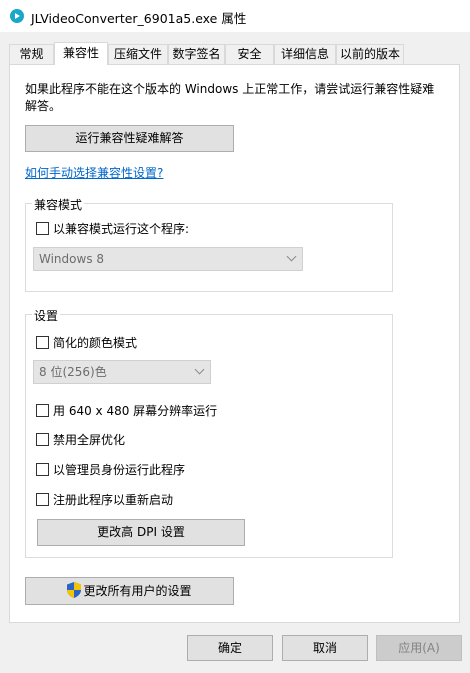 This screenshot has height=673, width=470. I want to click on register-restart-checkbox, so click(42, 499).